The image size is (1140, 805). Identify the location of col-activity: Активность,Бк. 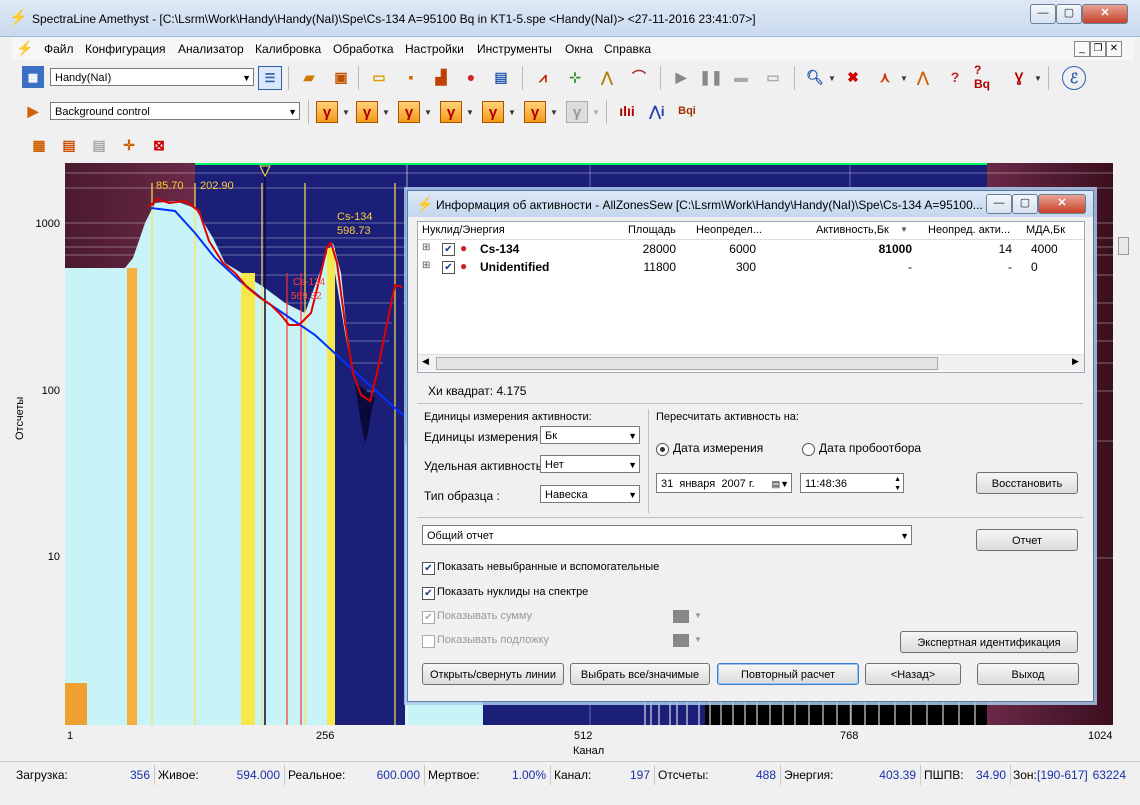
(852, 230).